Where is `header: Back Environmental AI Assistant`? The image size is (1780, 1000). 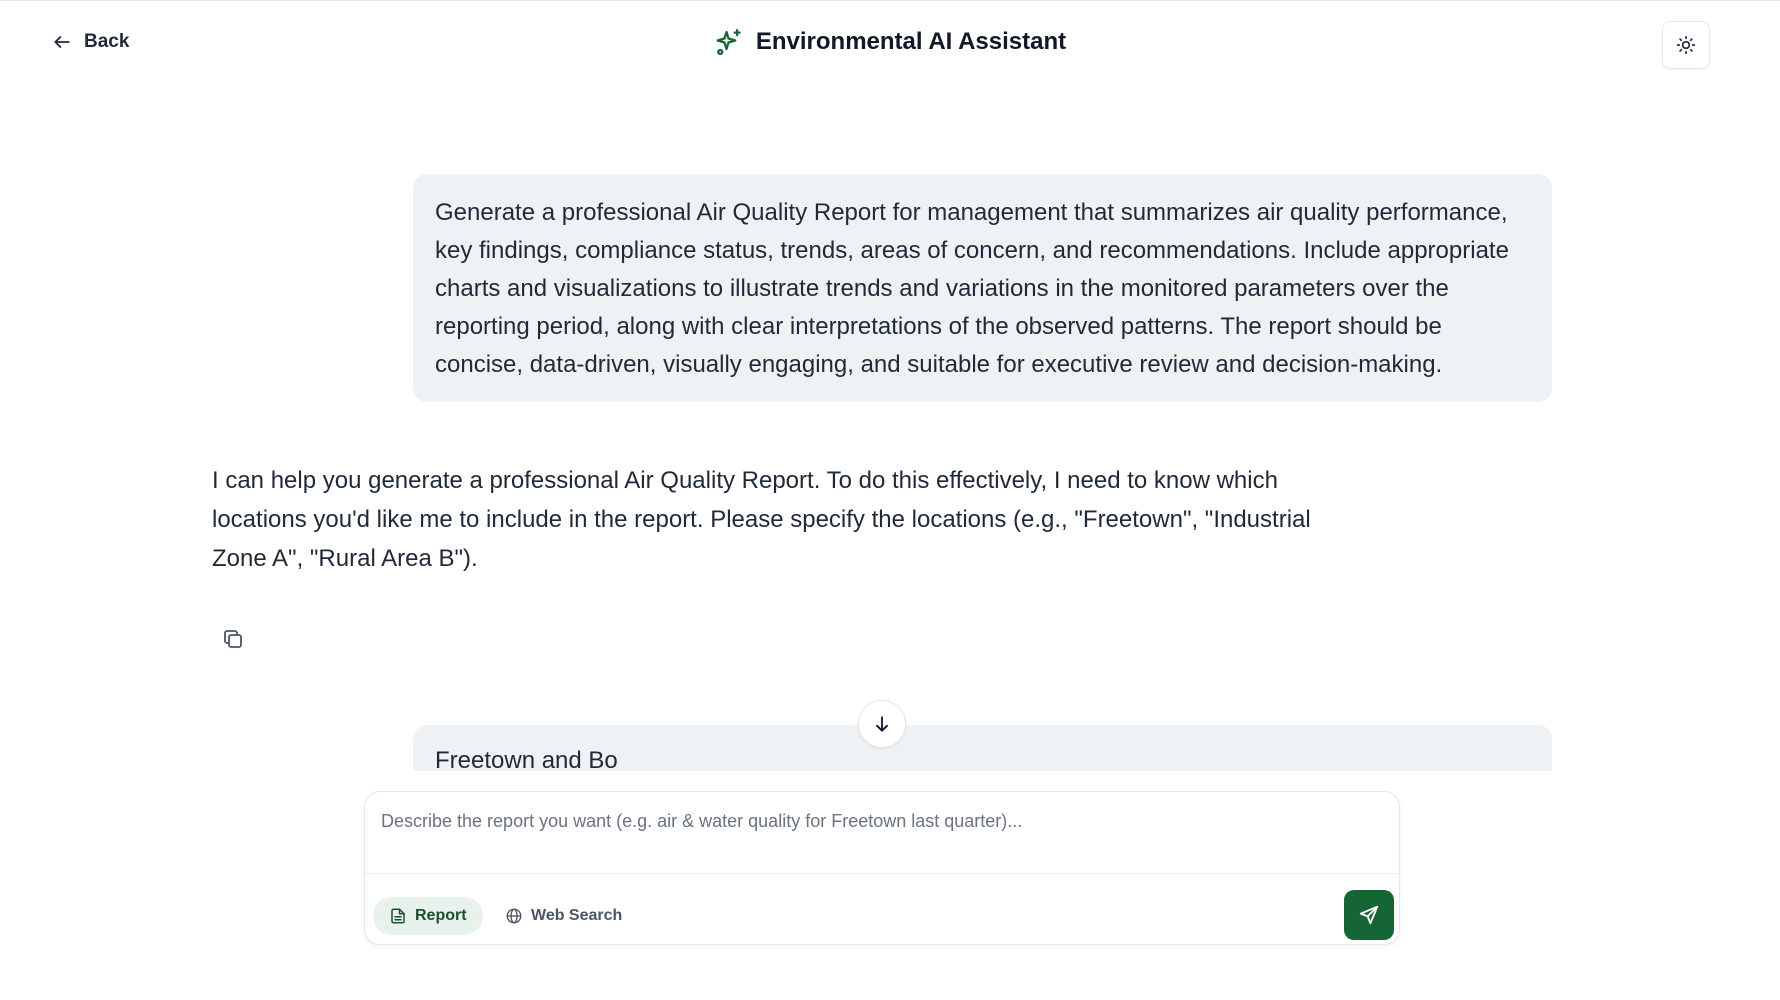
header: Back Environmental AI Assistant is located at coordinates (890, 45).